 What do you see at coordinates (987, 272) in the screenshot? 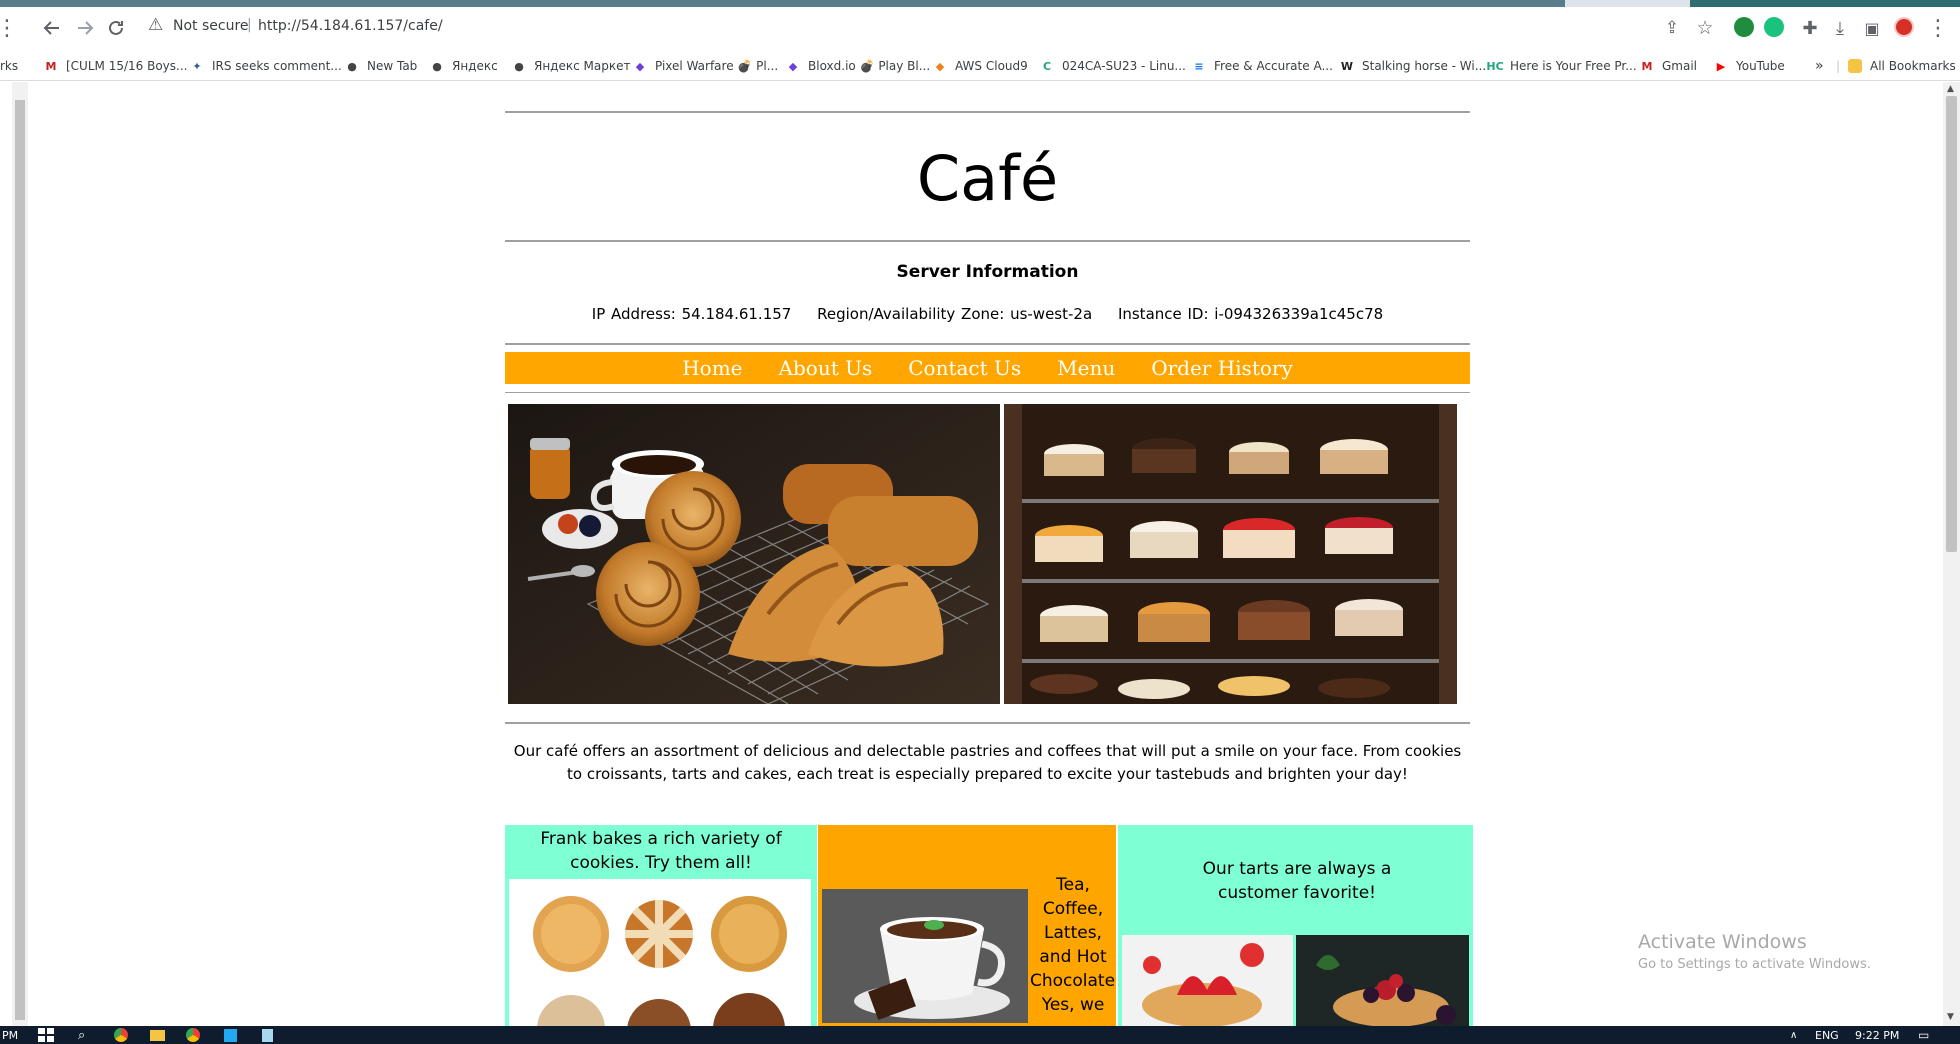
I see `server-info-heading: Server Information` at bounding box center [987, 272].